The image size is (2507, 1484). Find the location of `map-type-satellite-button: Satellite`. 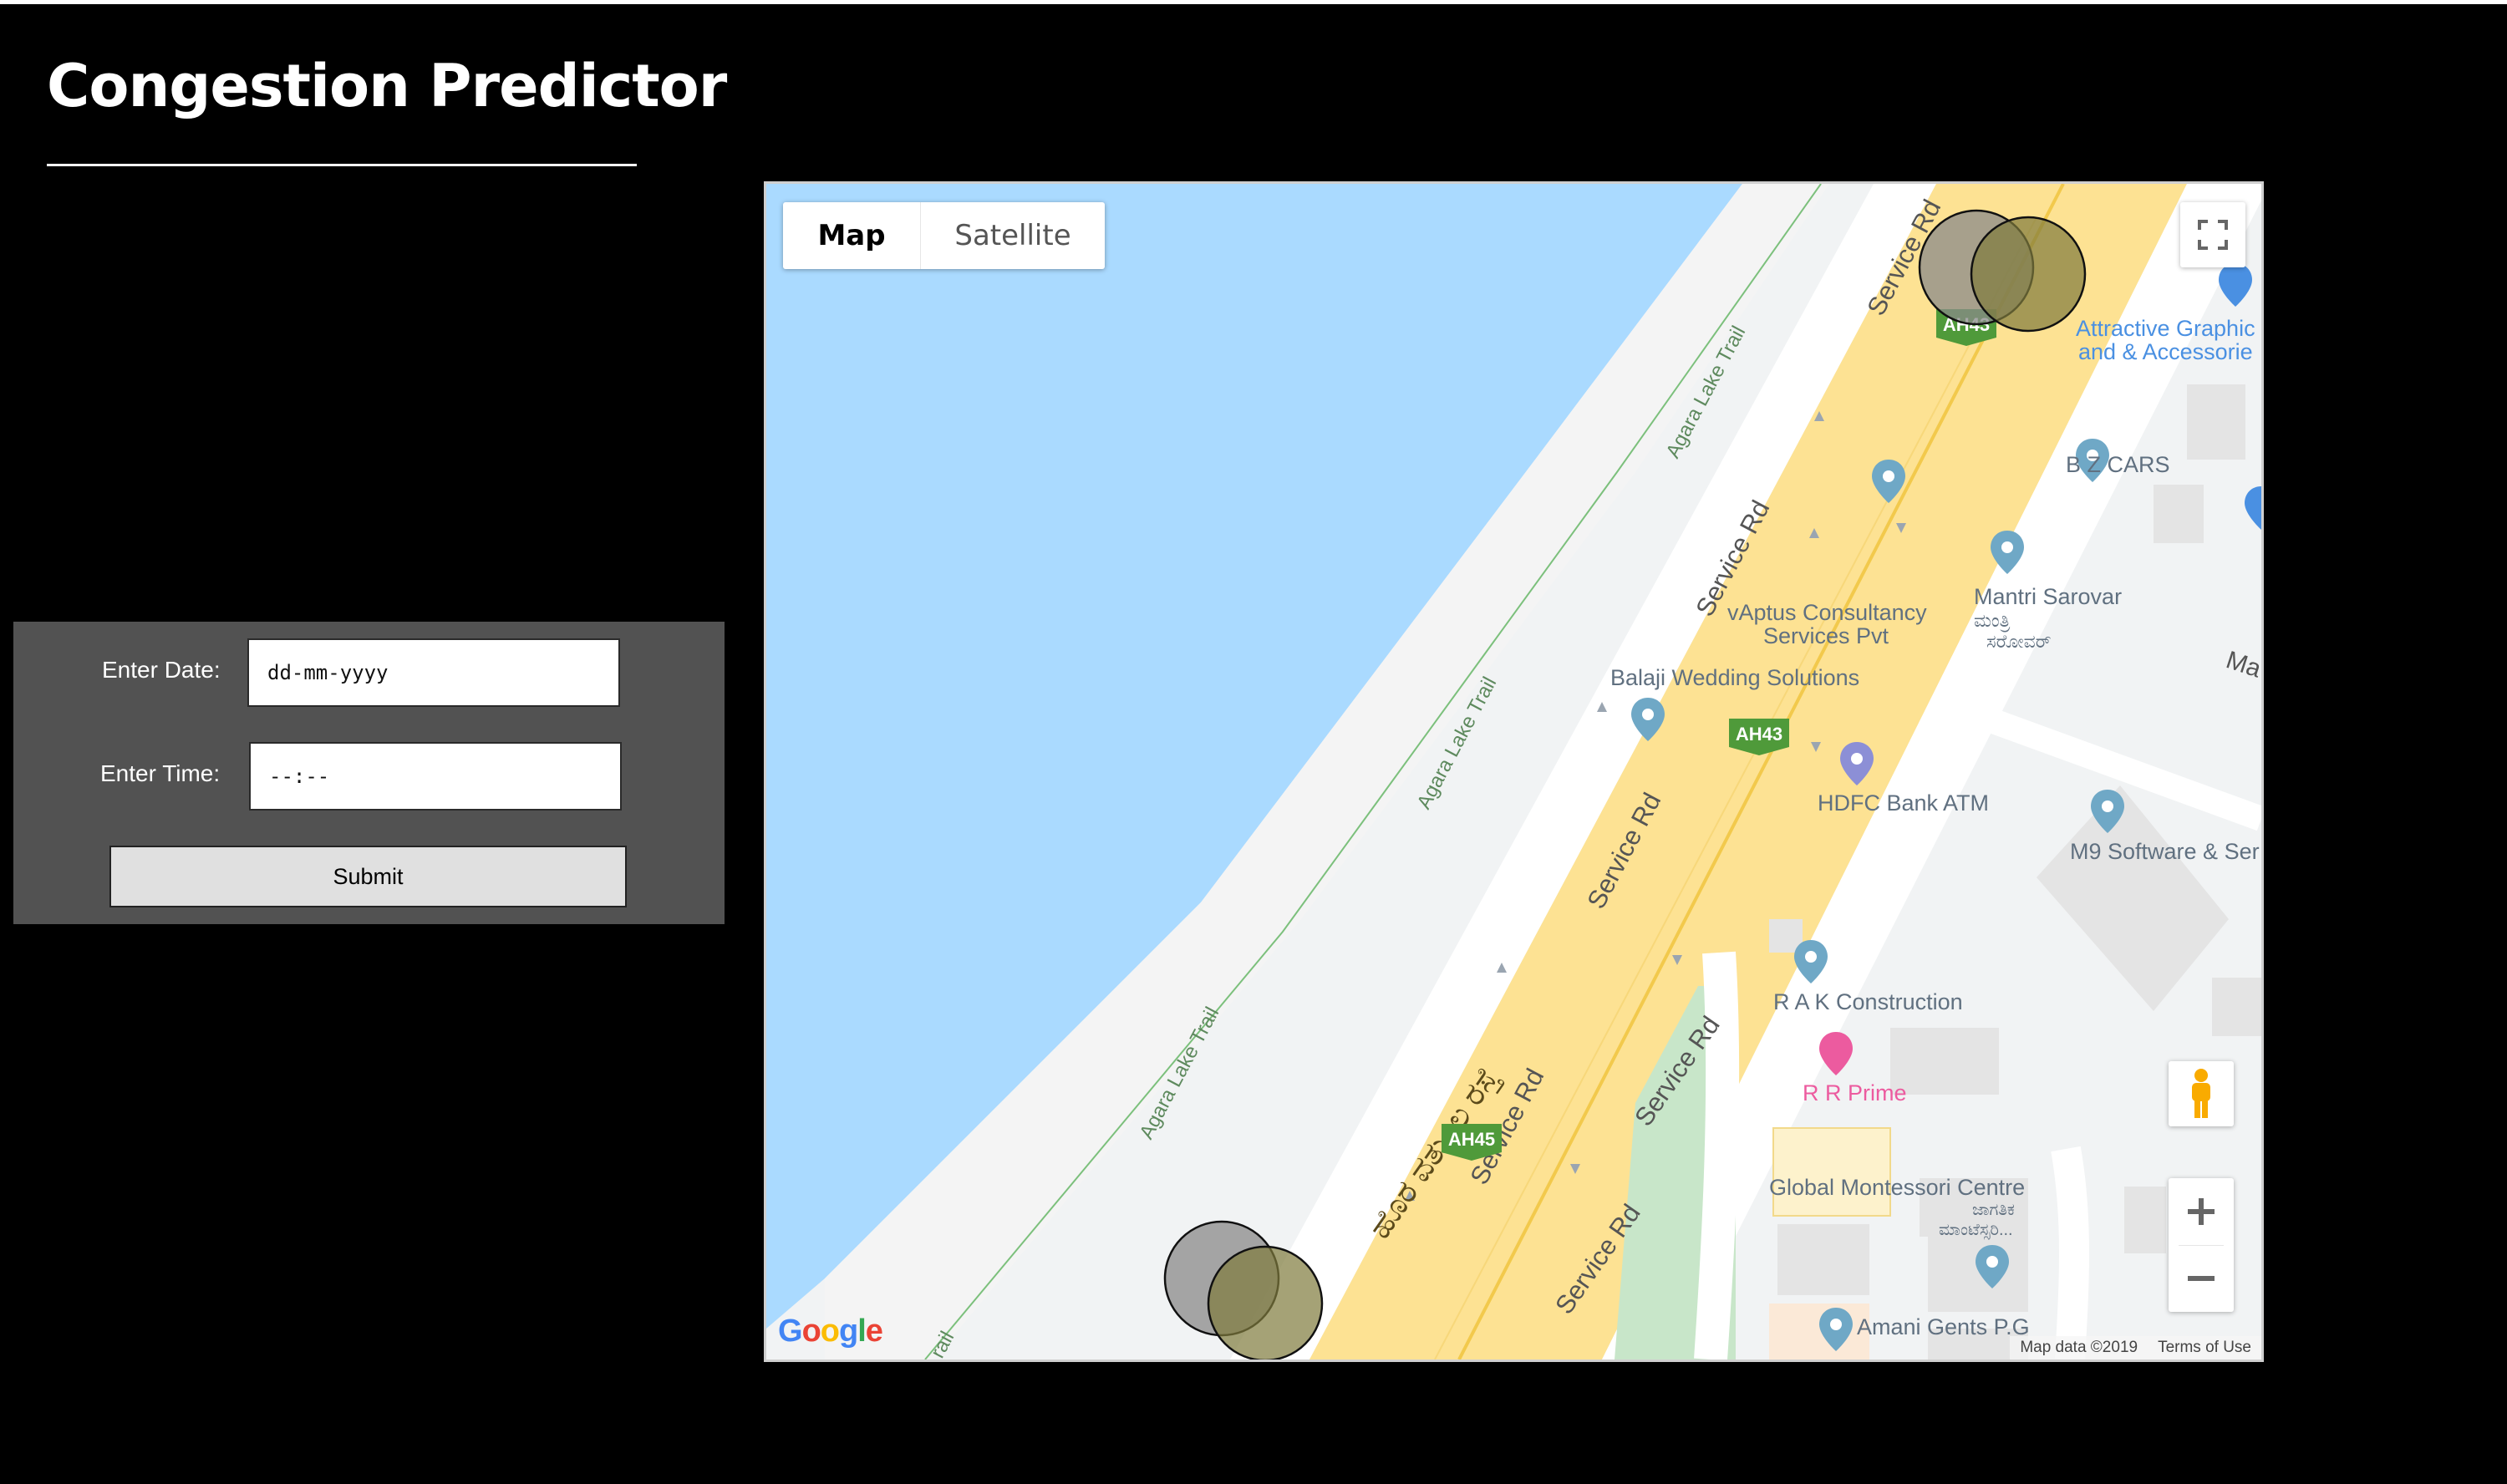

map-type-satellite-button: Satellite is located at coordinates (1013, 235).